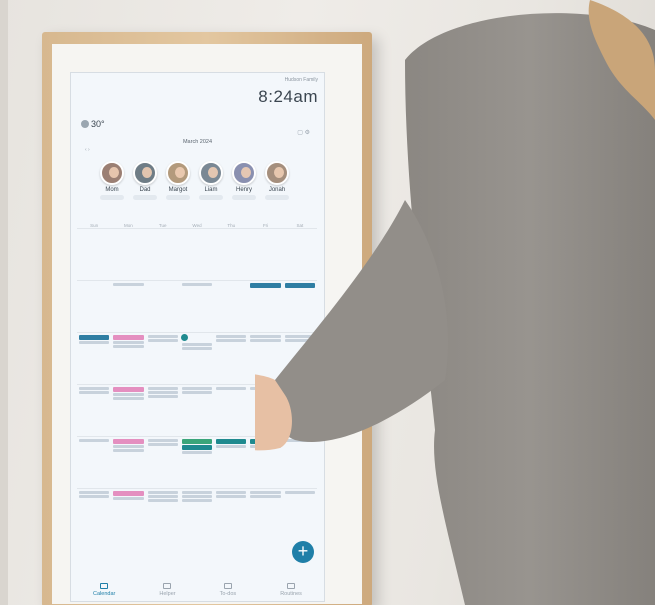  Describe the element at coordinates (162, 225) in the screenshot. I see `weekday-label: Tue` at that location.